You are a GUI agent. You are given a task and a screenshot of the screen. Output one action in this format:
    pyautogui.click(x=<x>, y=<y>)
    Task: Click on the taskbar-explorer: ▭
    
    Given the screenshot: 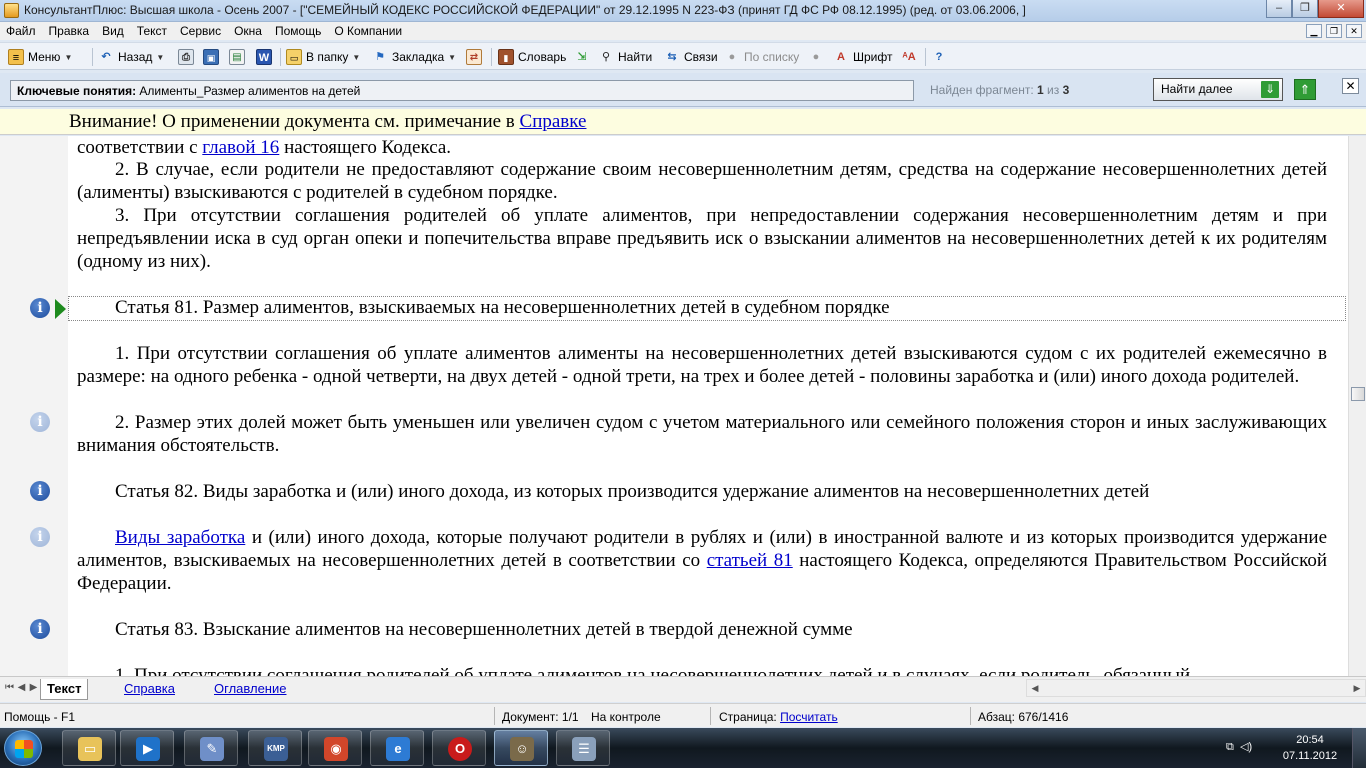 What is the action you would take?
    pyautogui.click(x=89, y=748)
    